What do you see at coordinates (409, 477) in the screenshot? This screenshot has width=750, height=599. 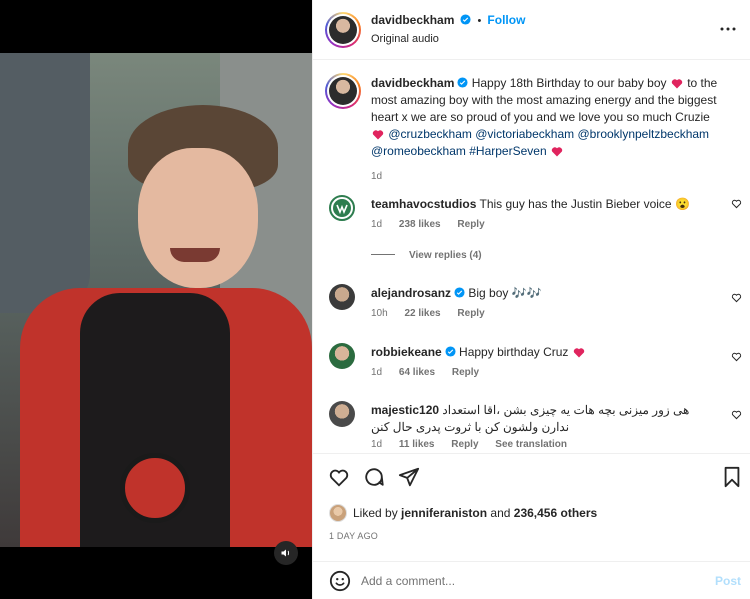 I see `share-icon` at bounding box center [409, 477].